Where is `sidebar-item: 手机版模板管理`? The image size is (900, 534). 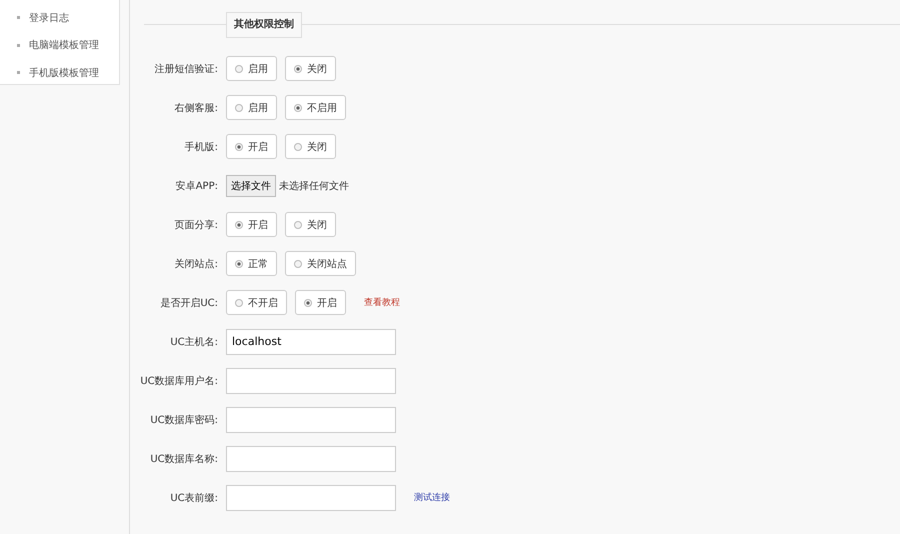
sidebar-item: 手机版模板管理 is located at coordinates (64, 73).